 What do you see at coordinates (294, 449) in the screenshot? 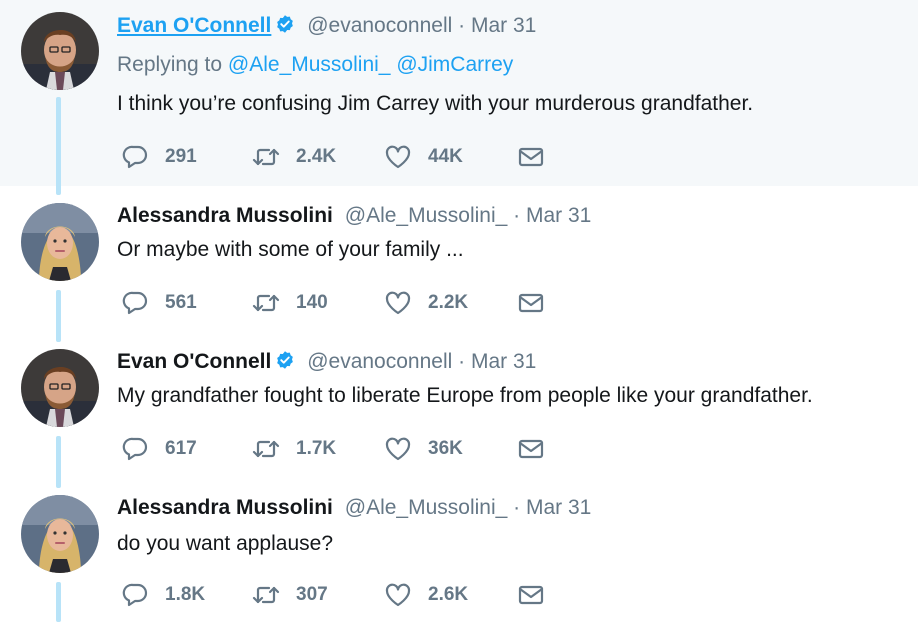
I see `retweet-button: 1.7K` at bounding box center [294, 449].